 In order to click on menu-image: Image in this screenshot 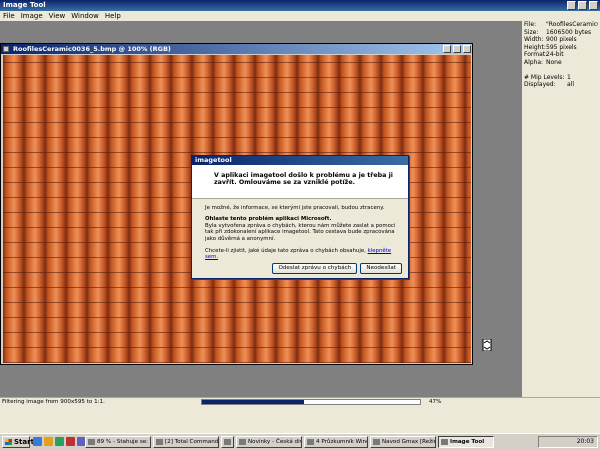, I will do `click(32, 16)`.